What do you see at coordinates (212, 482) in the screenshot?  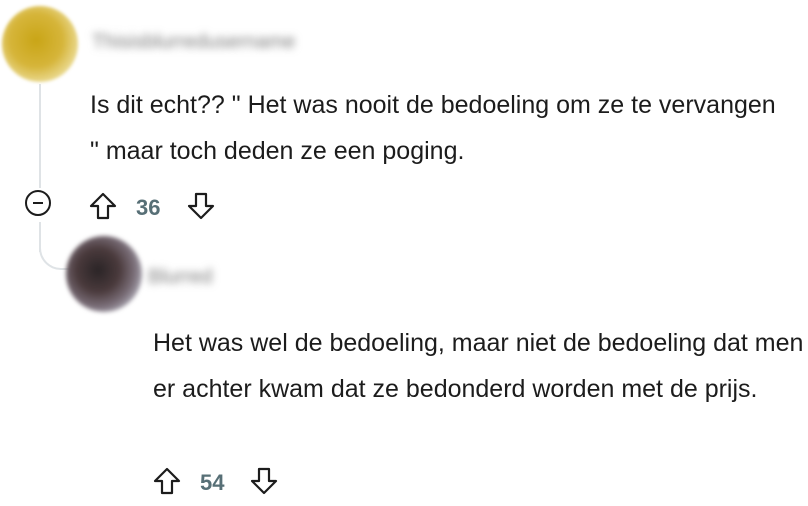 I see `vote-count: 54` at bounding box center [212, 482].